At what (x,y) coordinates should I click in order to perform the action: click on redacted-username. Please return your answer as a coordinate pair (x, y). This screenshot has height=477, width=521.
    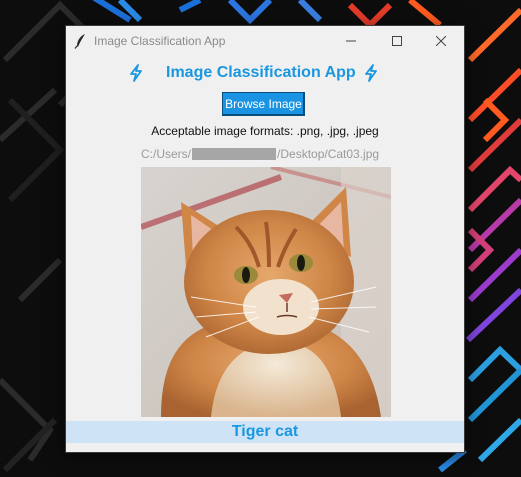
    Looking at the image, I should click on (234, 154).